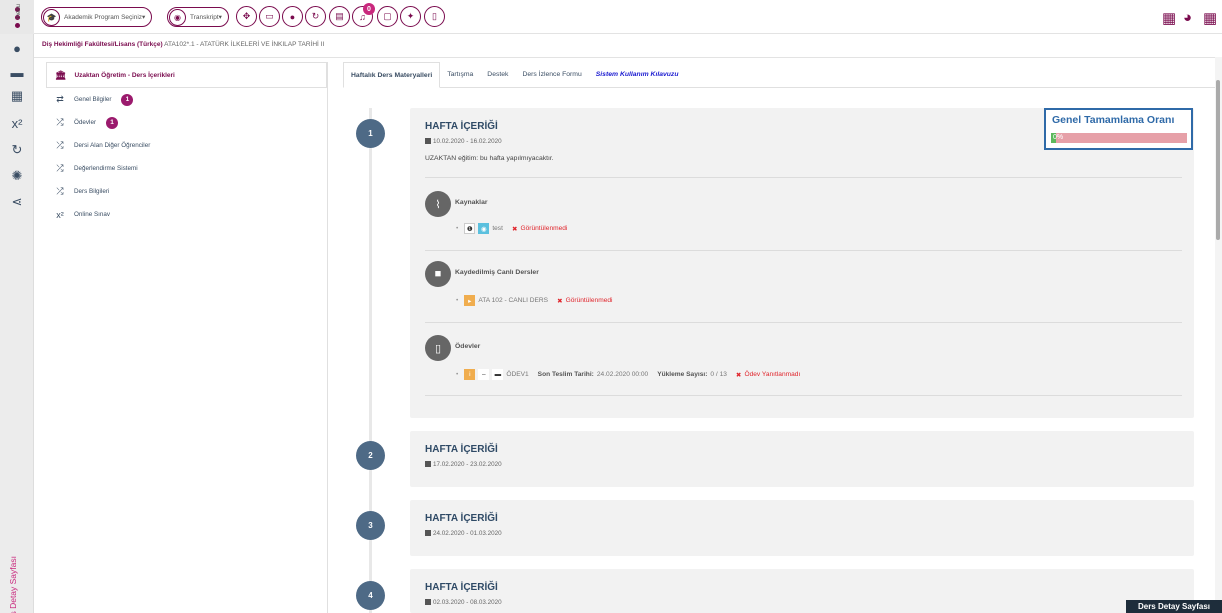 Image resolution: width=1222 pixels, height=613 pixels. I want to click on superscript-icon: x², so click(17, 123).